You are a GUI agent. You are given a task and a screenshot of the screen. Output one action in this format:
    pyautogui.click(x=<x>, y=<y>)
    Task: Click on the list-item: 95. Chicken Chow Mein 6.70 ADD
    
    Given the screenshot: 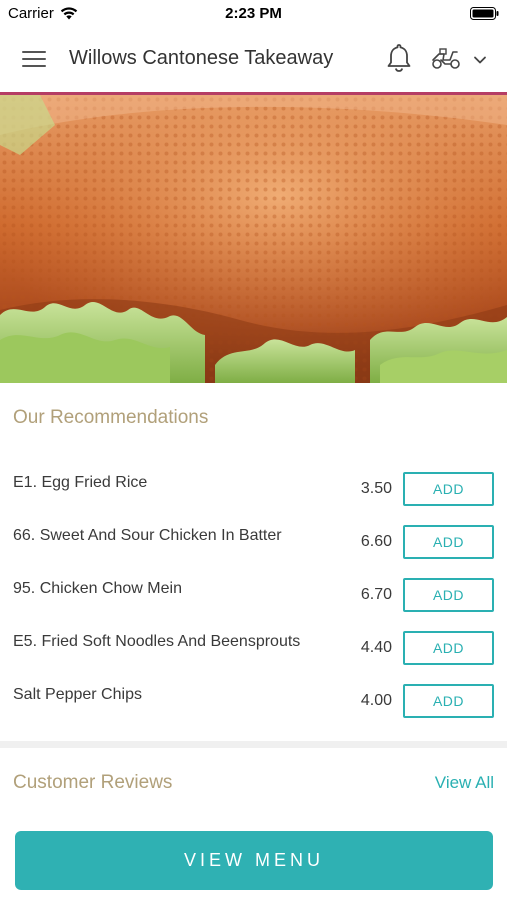 What is the action you would take?
    pyautogui.click(x=253, y=594)
    